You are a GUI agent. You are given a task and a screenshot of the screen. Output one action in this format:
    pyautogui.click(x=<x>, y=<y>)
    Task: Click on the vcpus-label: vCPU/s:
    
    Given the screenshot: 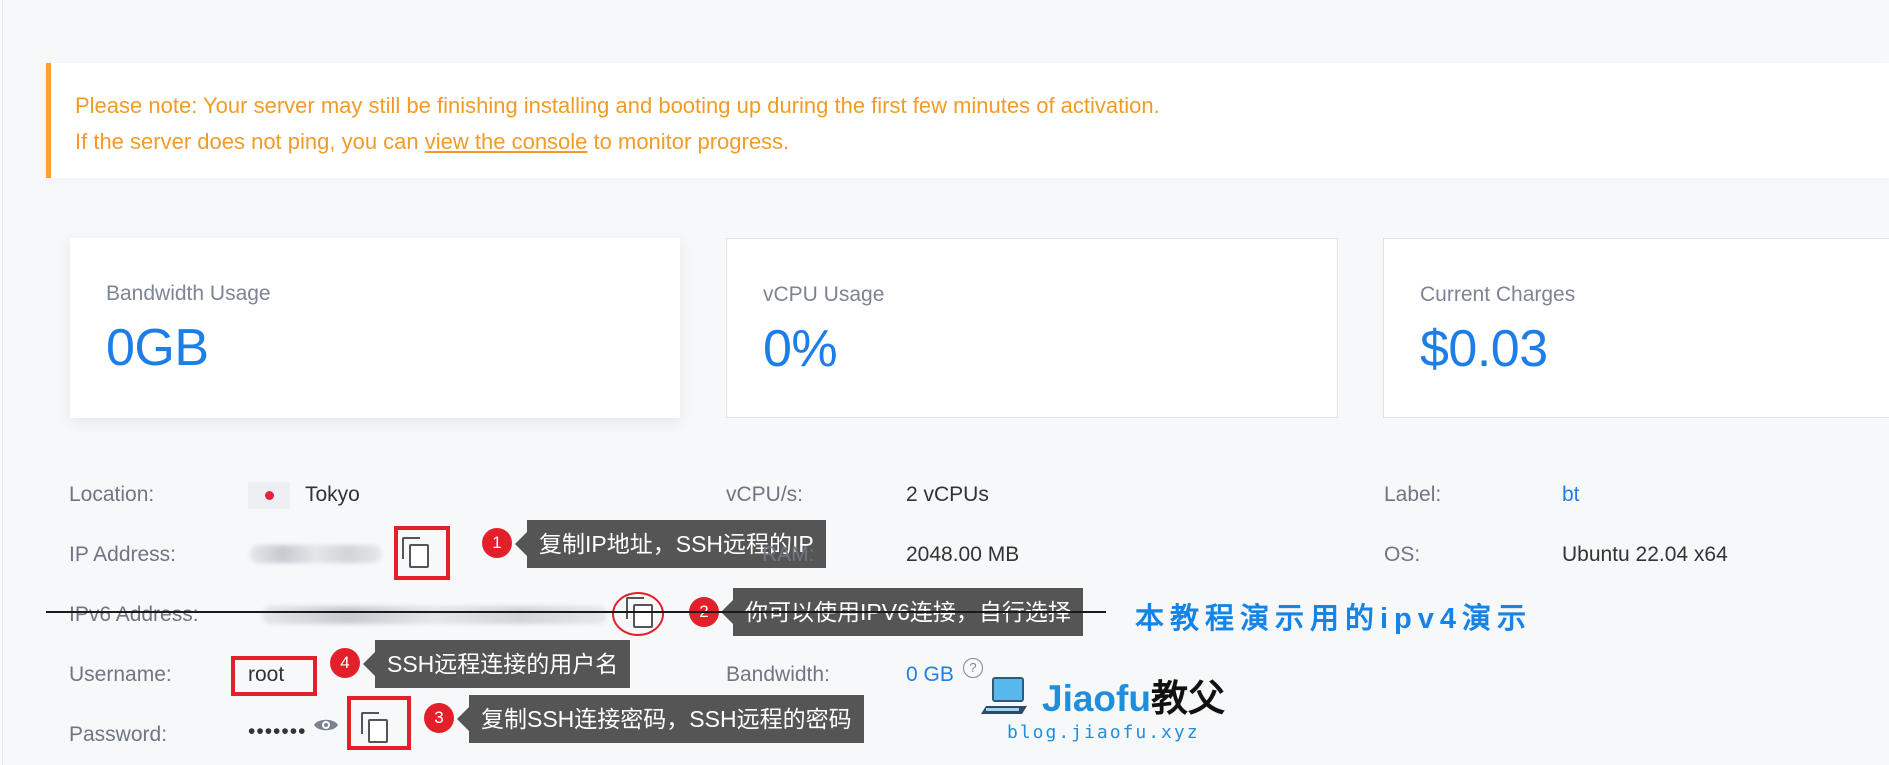 What is the action you would take?
    pyautogui.click(x=765, y=494)
    